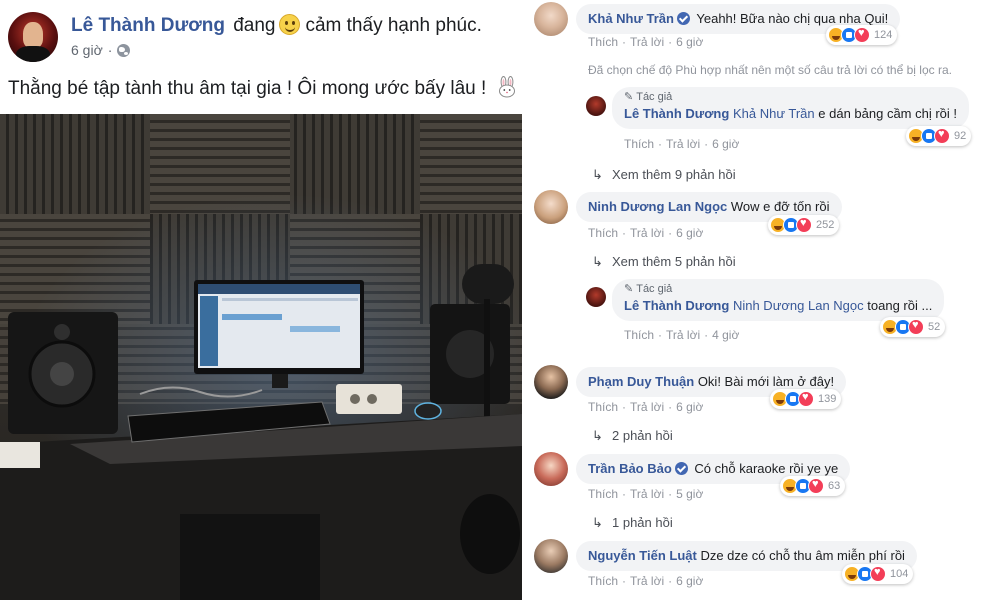 This screenshot has width=1000, height=600. I want to click on pencil-icon: ✎, so click(629, 97).